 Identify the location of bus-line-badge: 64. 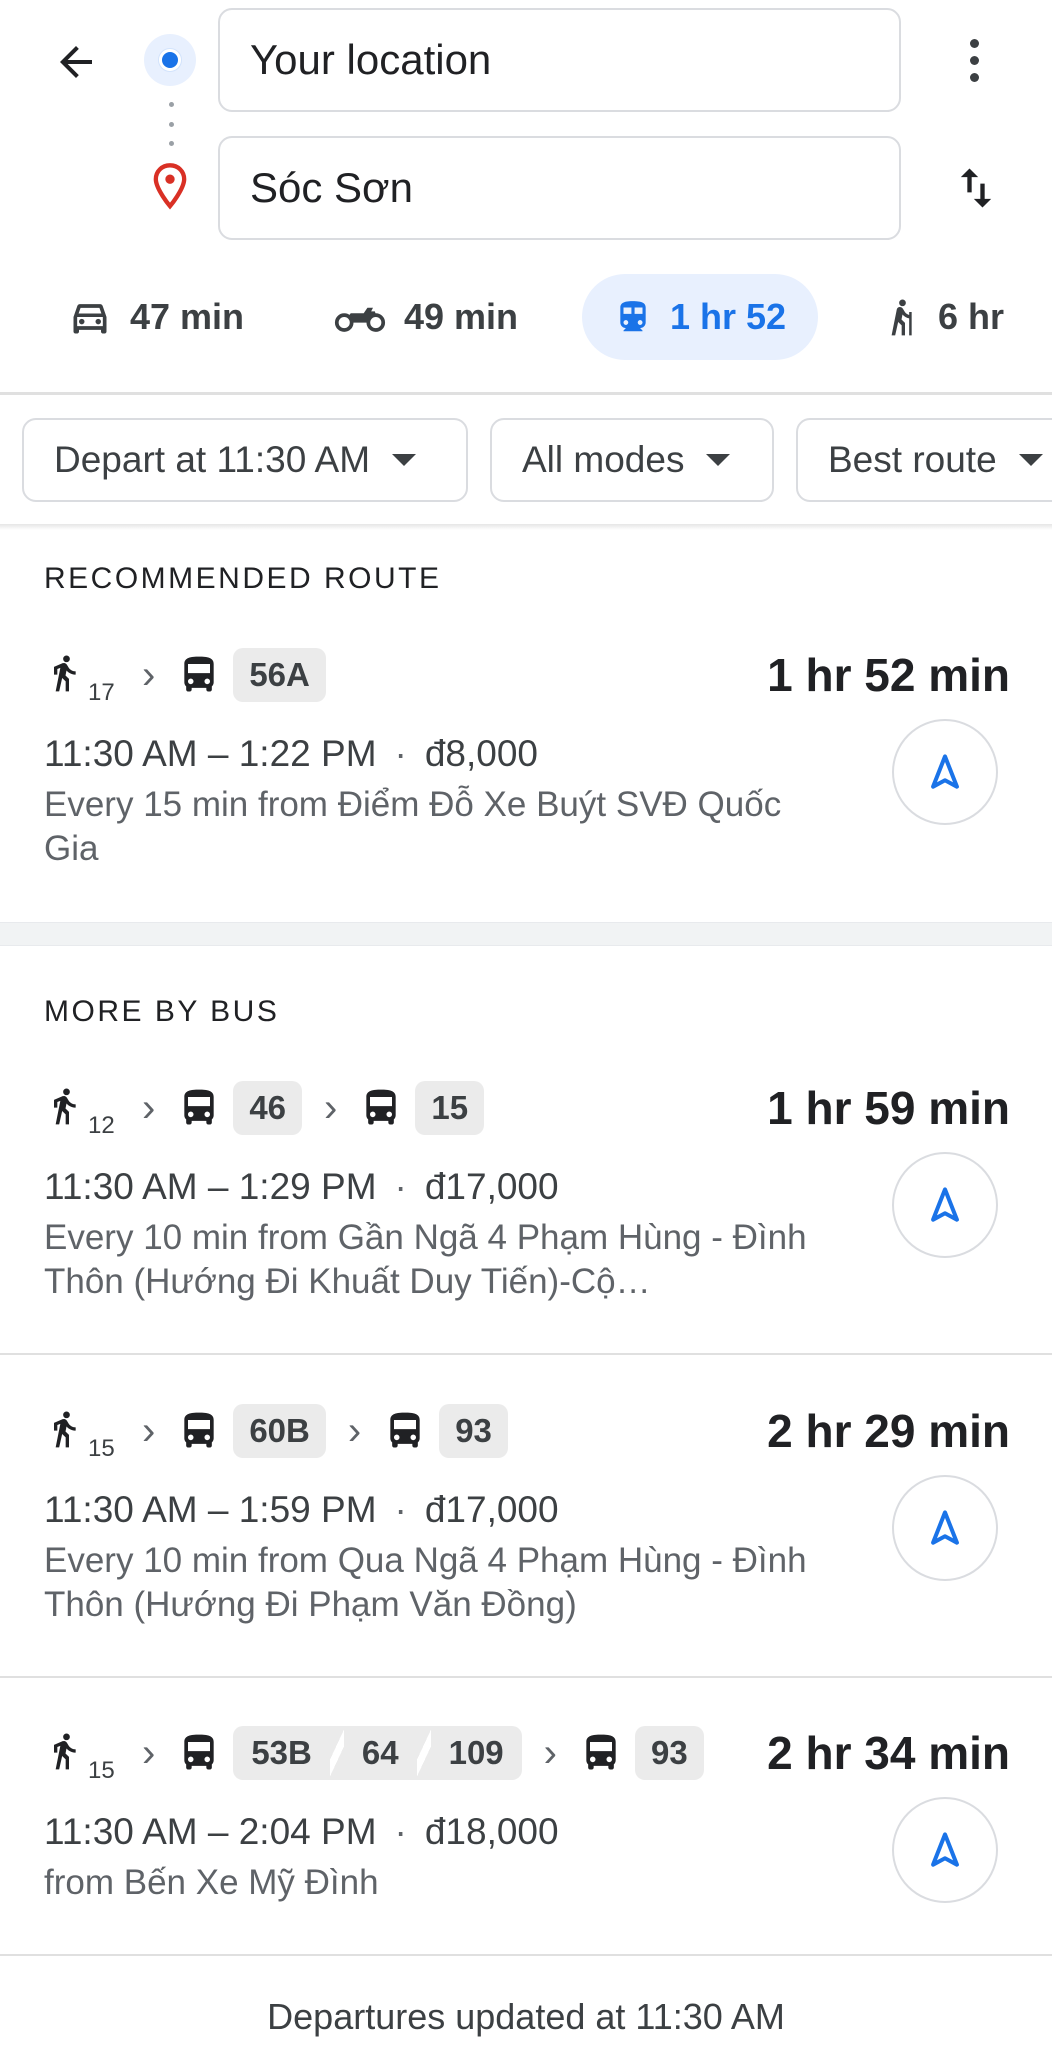
(380, 1753).